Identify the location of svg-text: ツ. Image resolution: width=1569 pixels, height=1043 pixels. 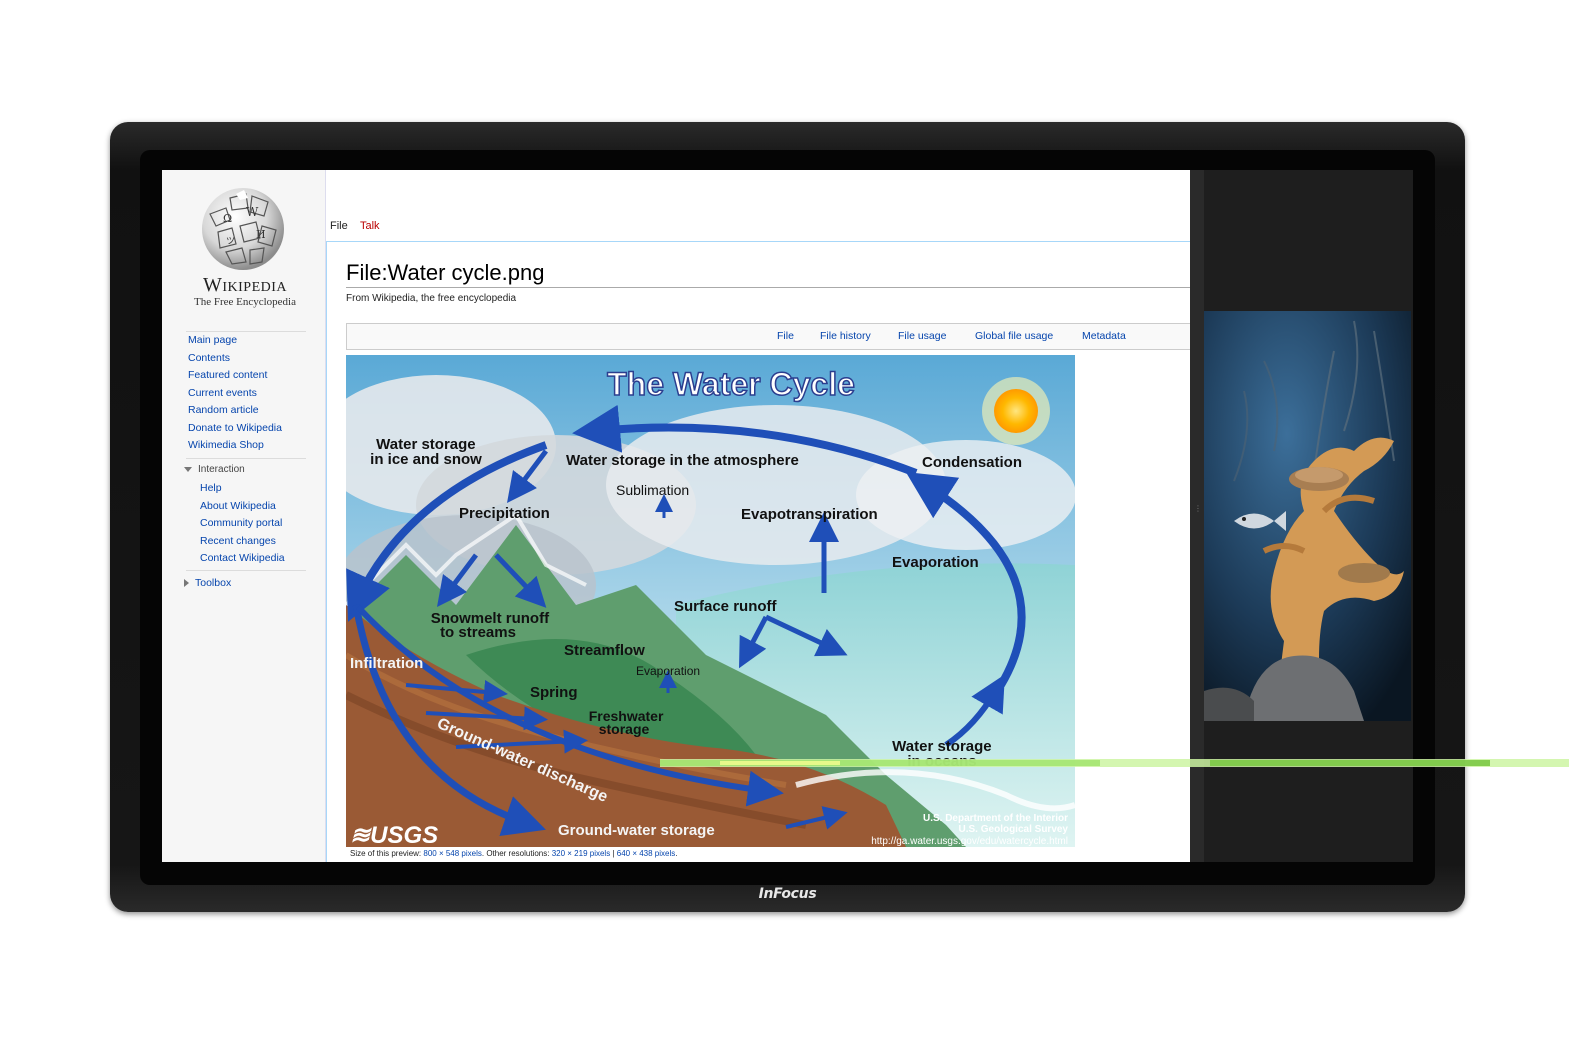
(230, 242).